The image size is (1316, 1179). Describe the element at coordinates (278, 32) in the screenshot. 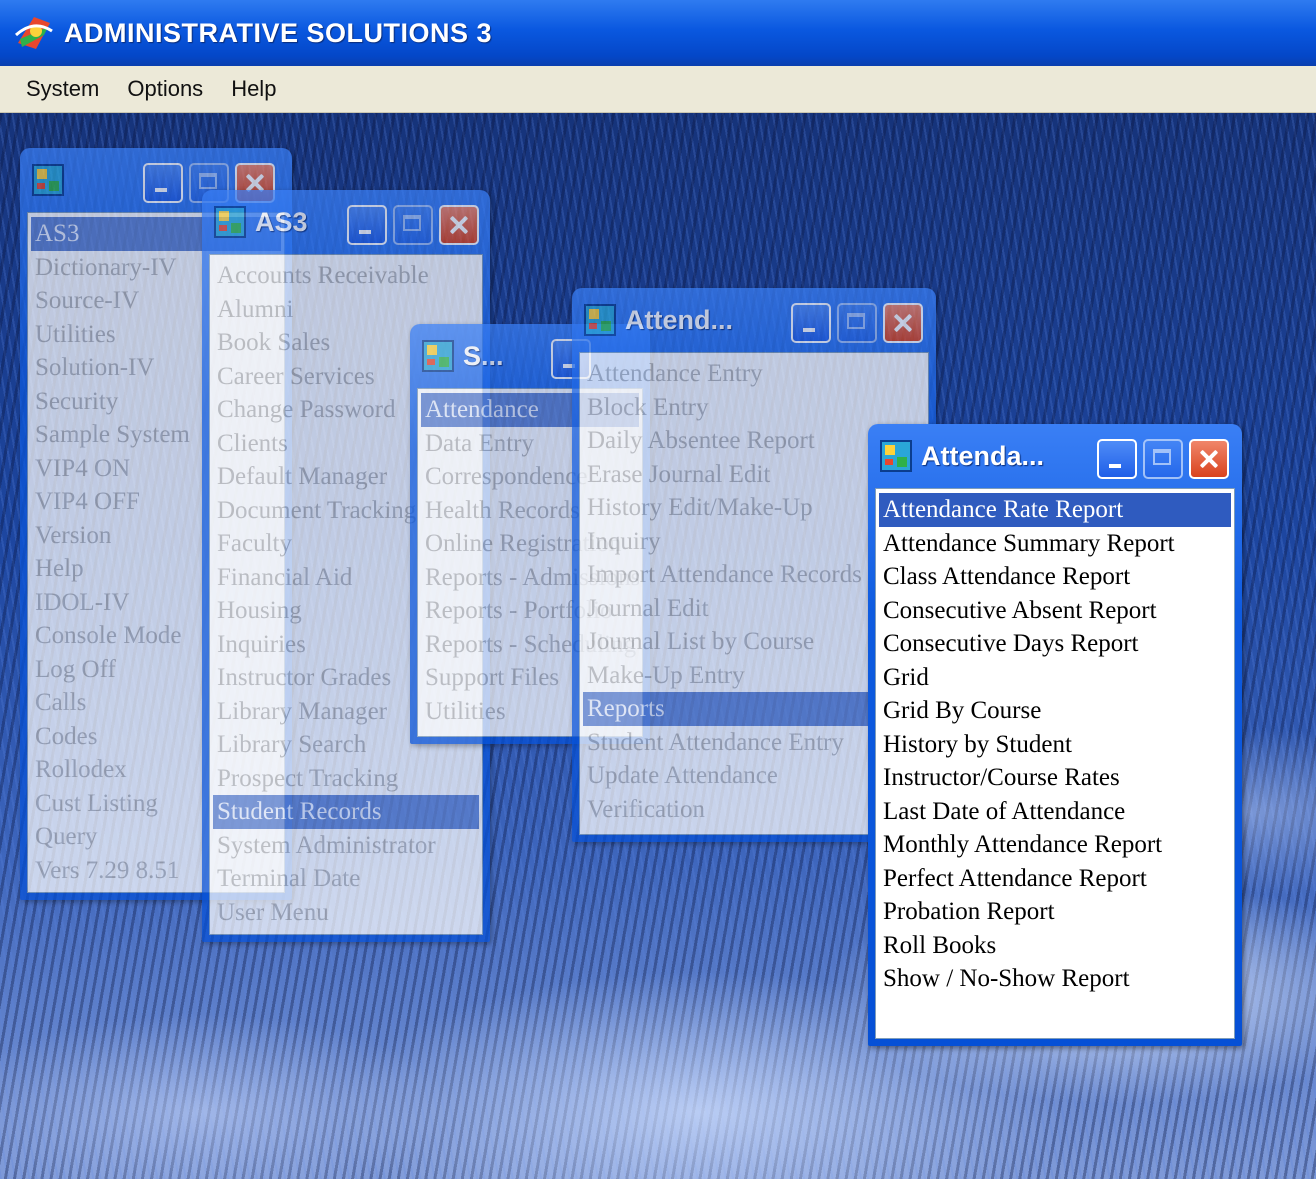

I see `app-title: ADMINISTRATIVE SOLUTIONS 3` at that location.